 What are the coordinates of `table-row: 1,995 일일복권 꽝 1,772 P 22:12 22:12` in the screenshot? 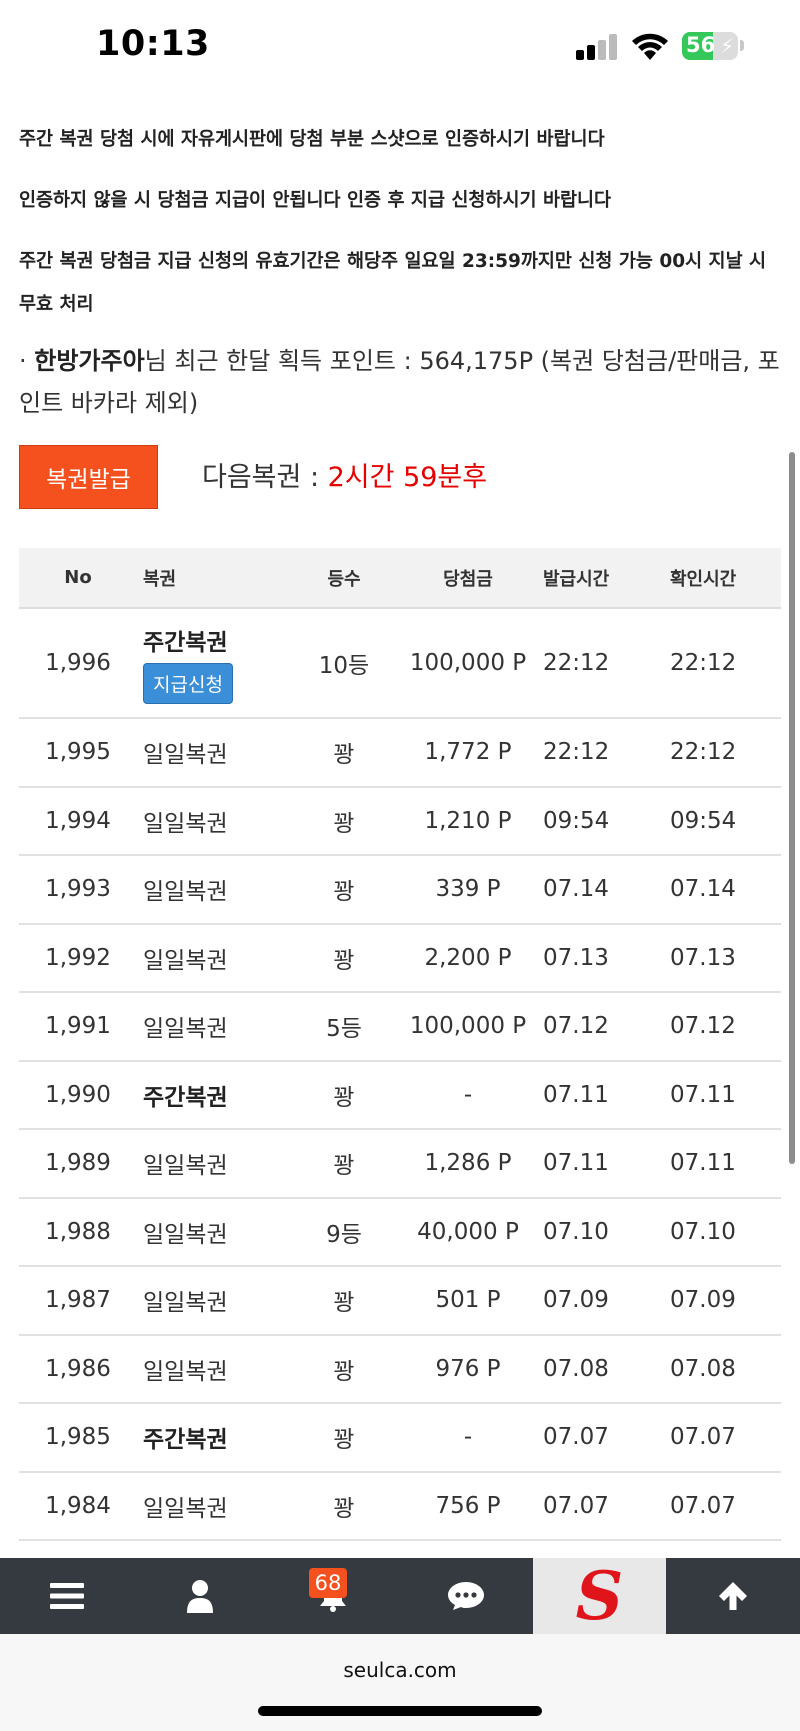 It's located at (400, 753).